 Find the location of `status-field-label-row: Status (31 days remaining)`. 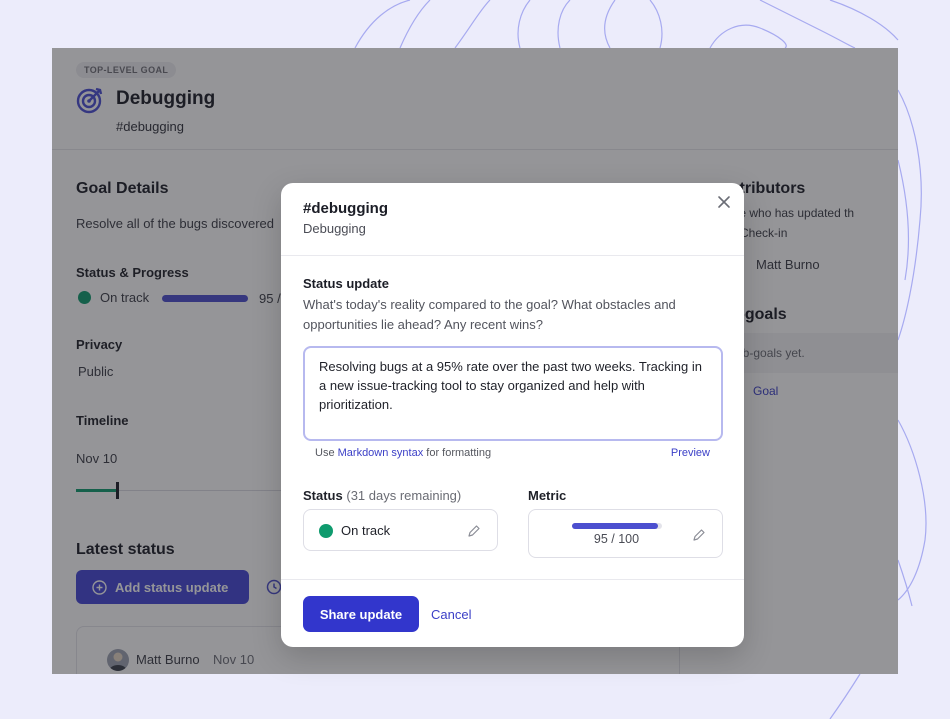

status-field-label-row: Status (31 days remaining) is located at coordinates (382, 495).